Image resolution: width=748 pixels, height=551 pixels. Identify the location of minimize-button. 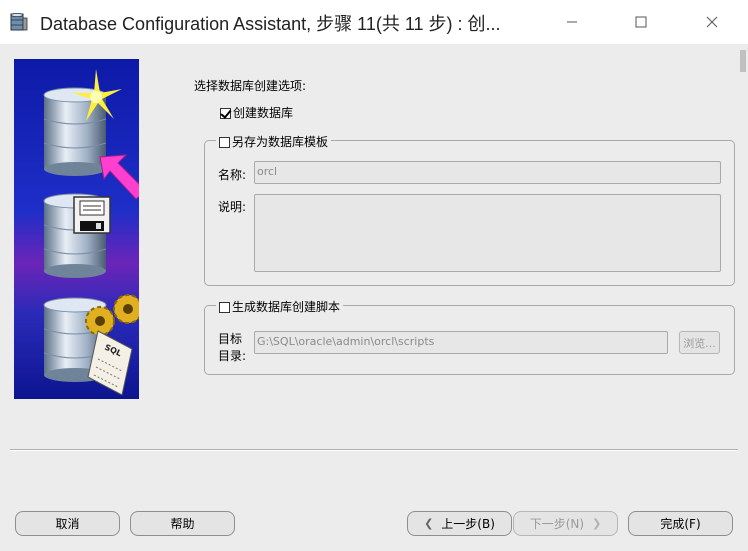
(572, 22).